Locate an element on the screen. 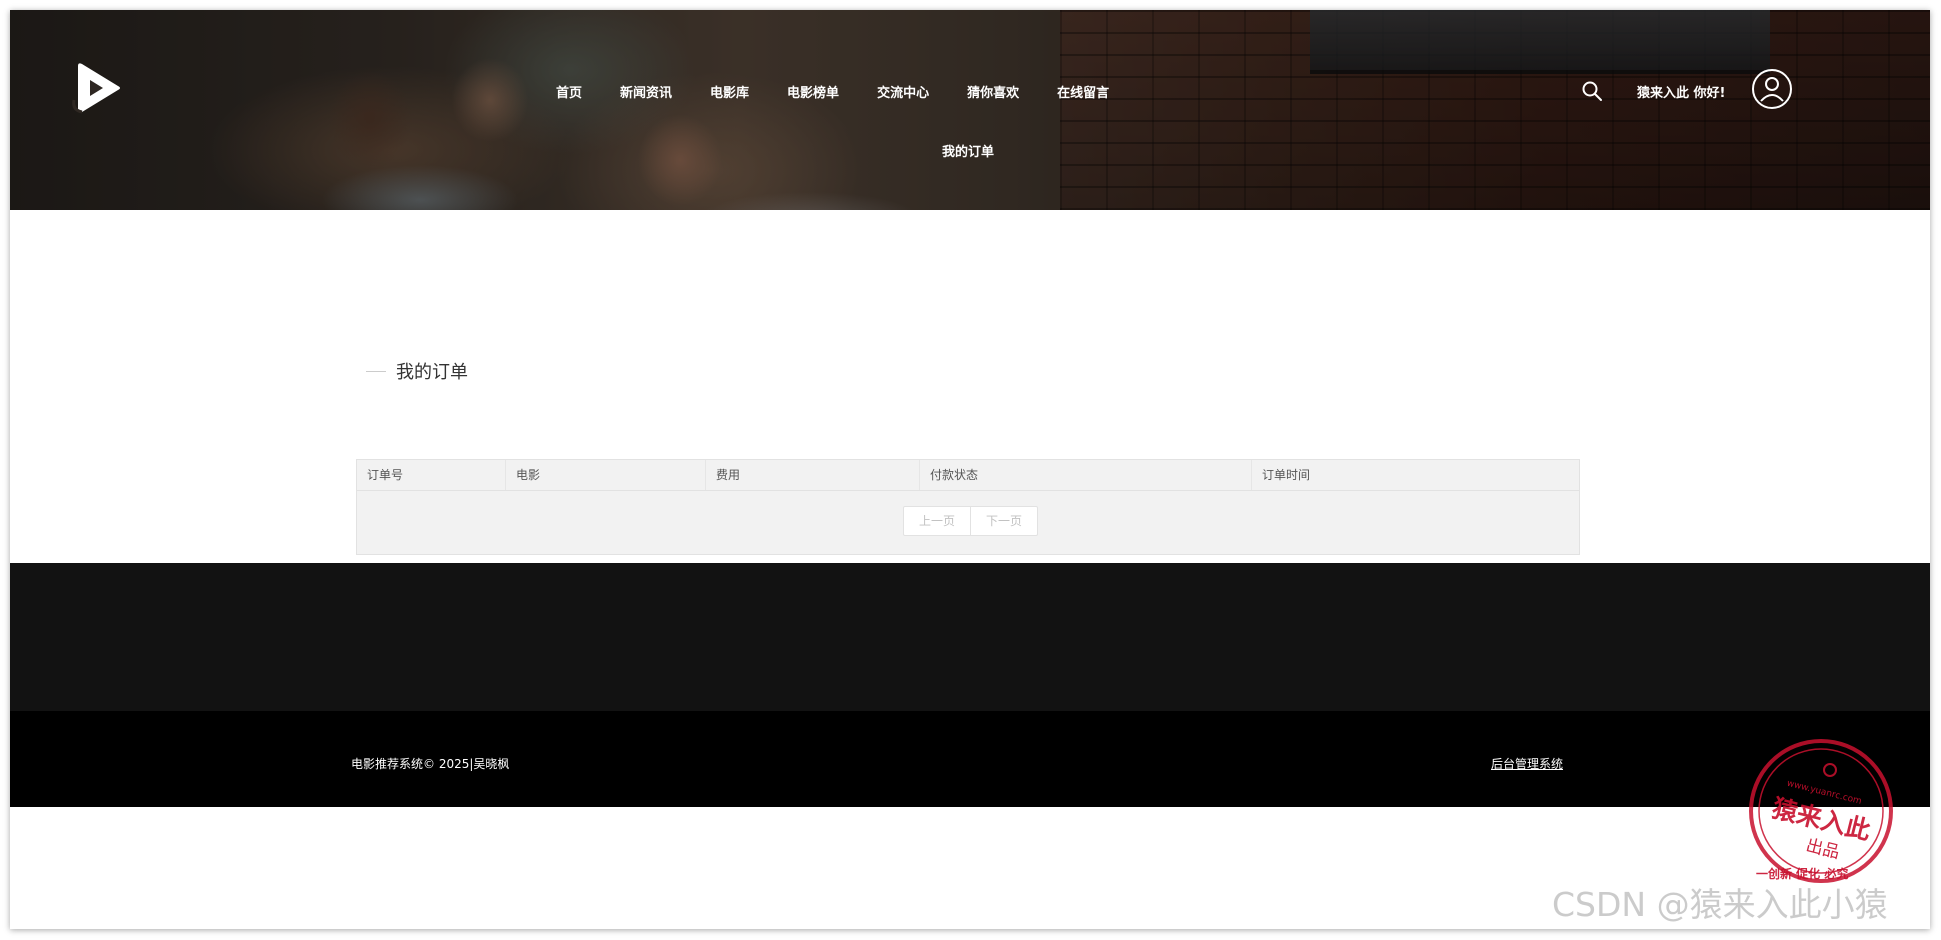 This screenshot has width=1941, height=940. column-header-payment-status: 付款状态 is located at coordinates (1086, 475).